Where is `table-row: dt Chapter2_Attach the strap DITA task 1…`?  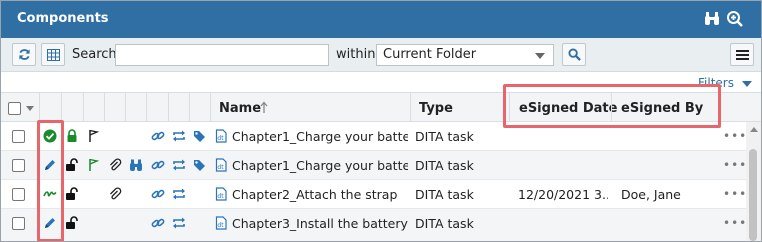 table-row: dt Chapter2_Attach the strap DITA task 1… is located at coordinates (373, 194).